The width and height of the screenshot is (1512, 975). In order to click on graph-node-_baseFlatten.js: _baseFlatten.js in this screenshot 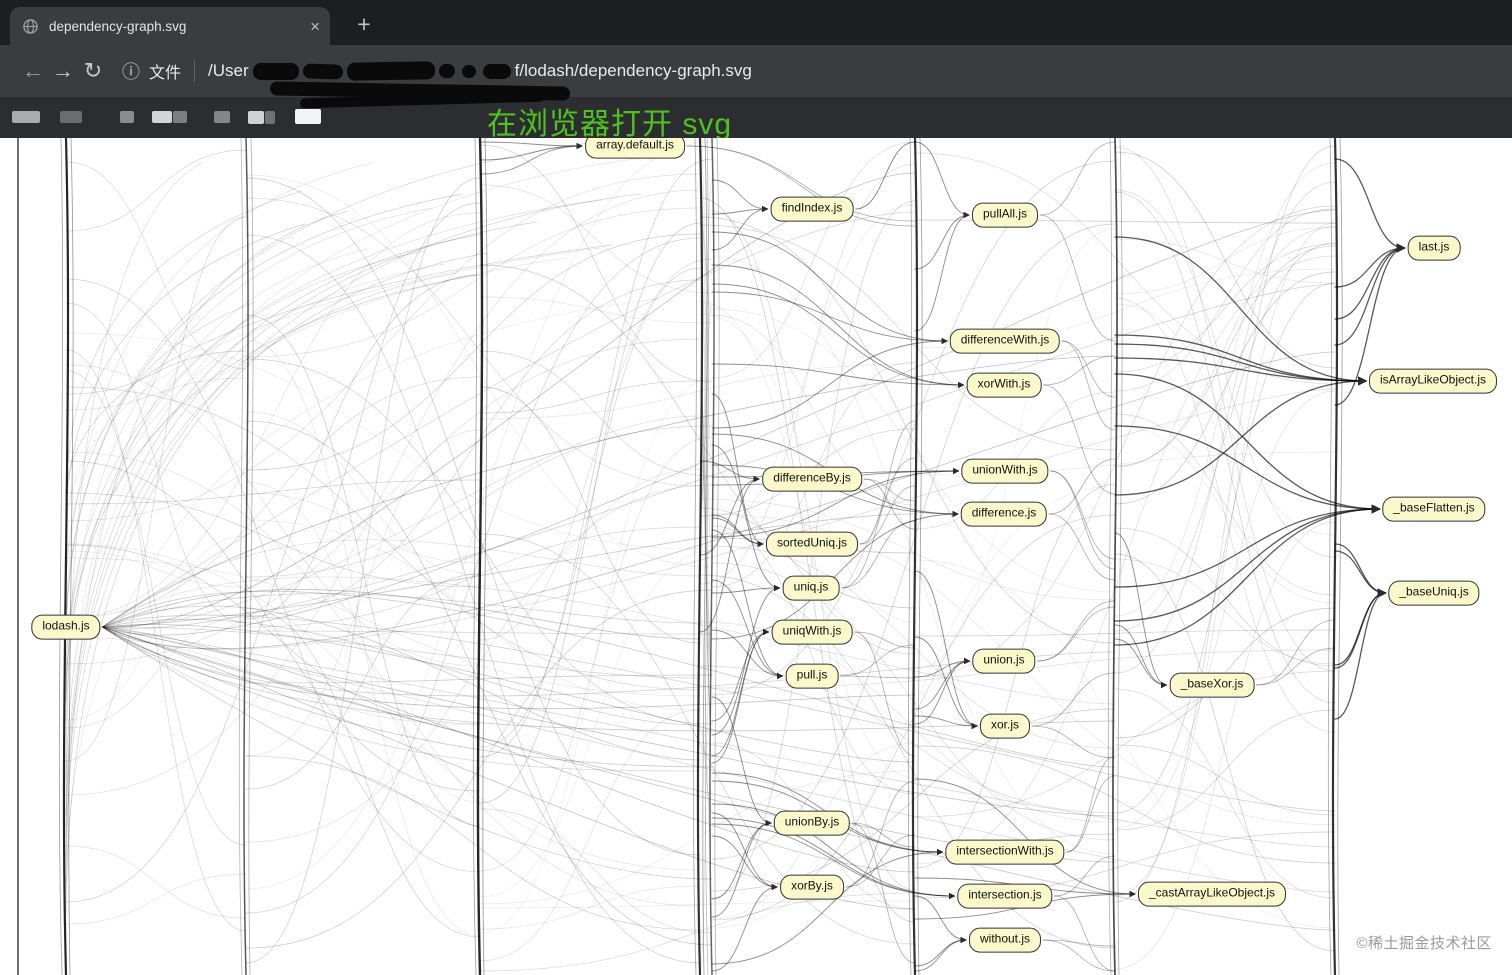, I will do `click(1434, 509)`.